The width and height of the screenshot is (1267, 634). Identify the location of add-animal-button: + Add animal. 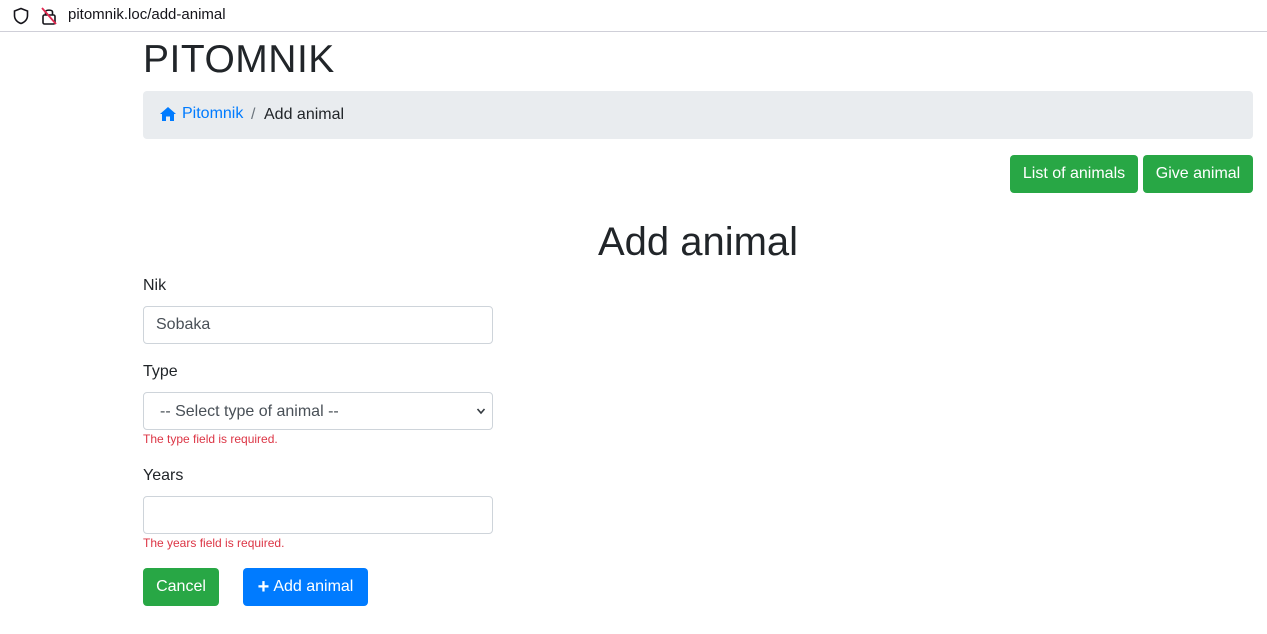
(305, 587).